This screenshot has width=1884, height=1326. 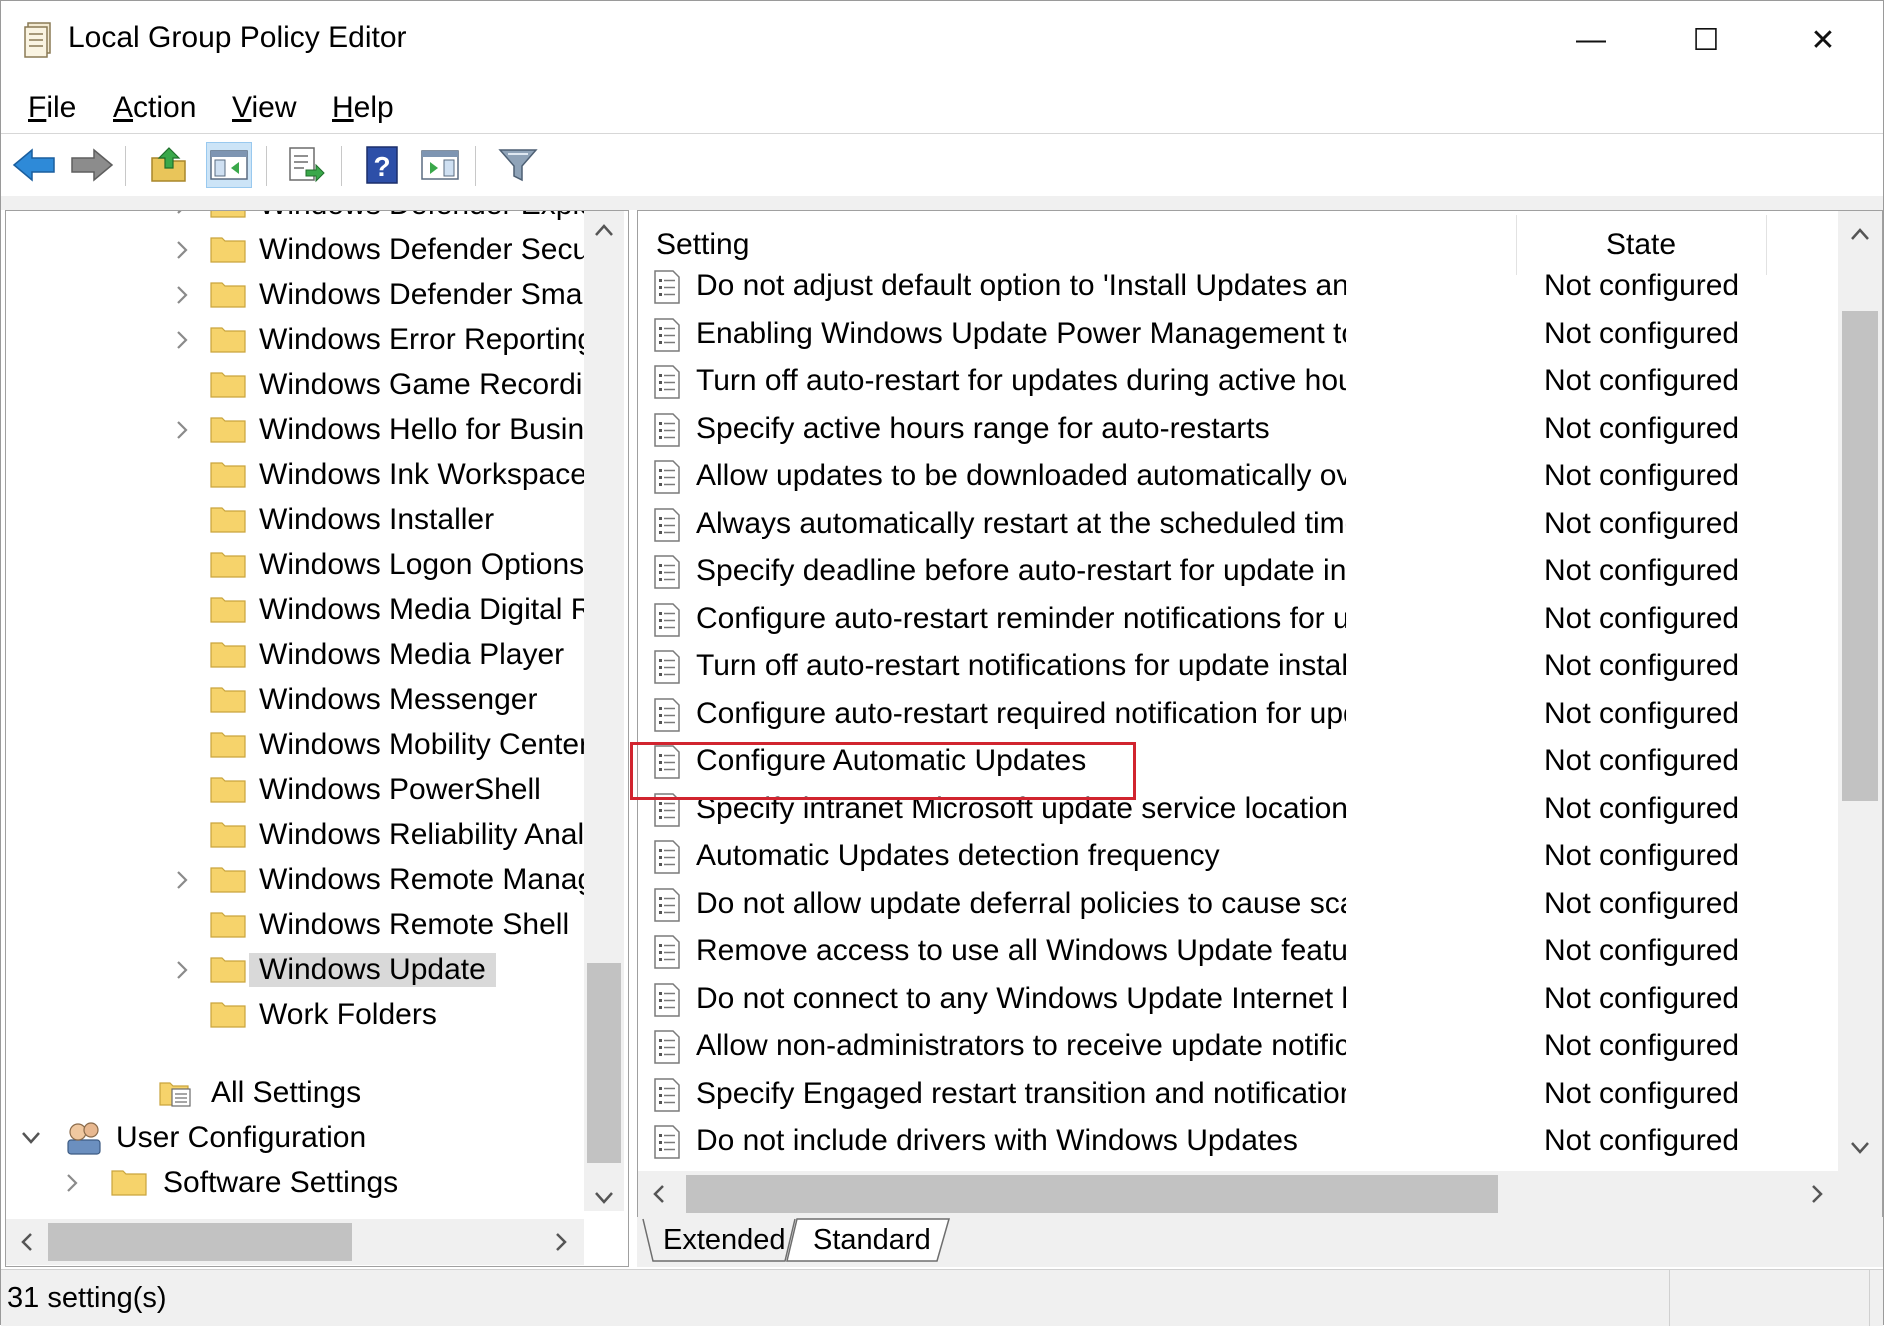 I want to click on list-scroll-thumb, so click(x=1860, y=556).